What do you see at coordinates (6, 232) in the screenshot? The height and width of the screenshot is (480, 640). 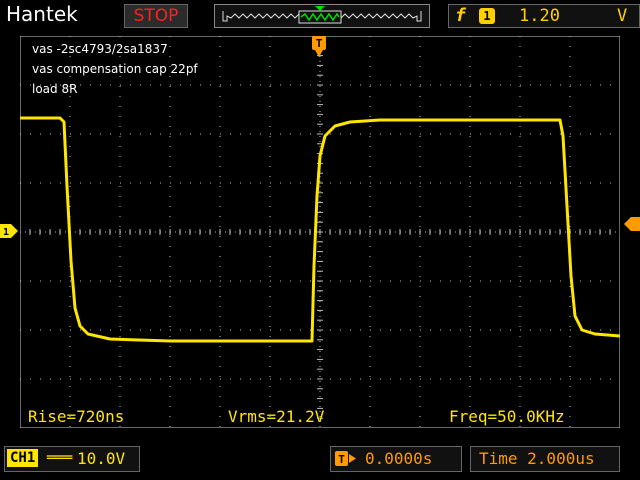 I see `channel-marker-label: 1` at bounding box center [6, 232].